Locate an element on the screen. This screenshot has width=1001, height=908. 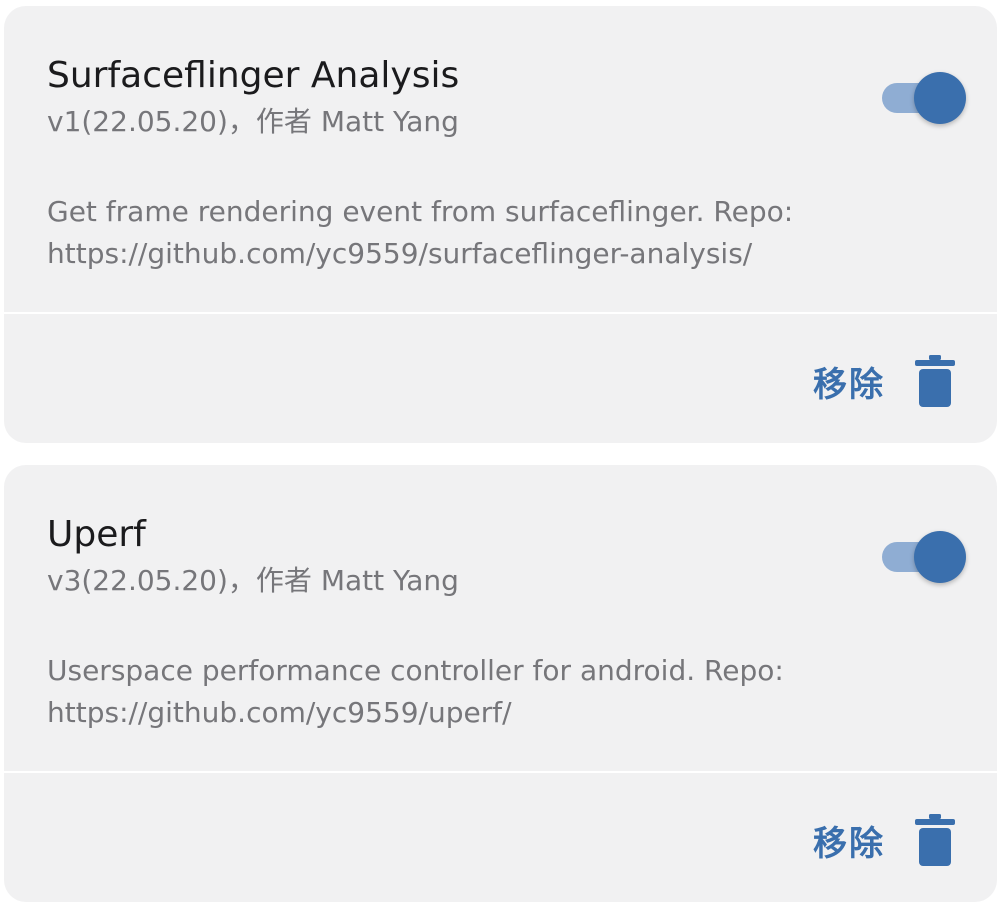
module-version-author: v1(22.05.20)，作者 Matt Yang is located at coordinates (253, 121).